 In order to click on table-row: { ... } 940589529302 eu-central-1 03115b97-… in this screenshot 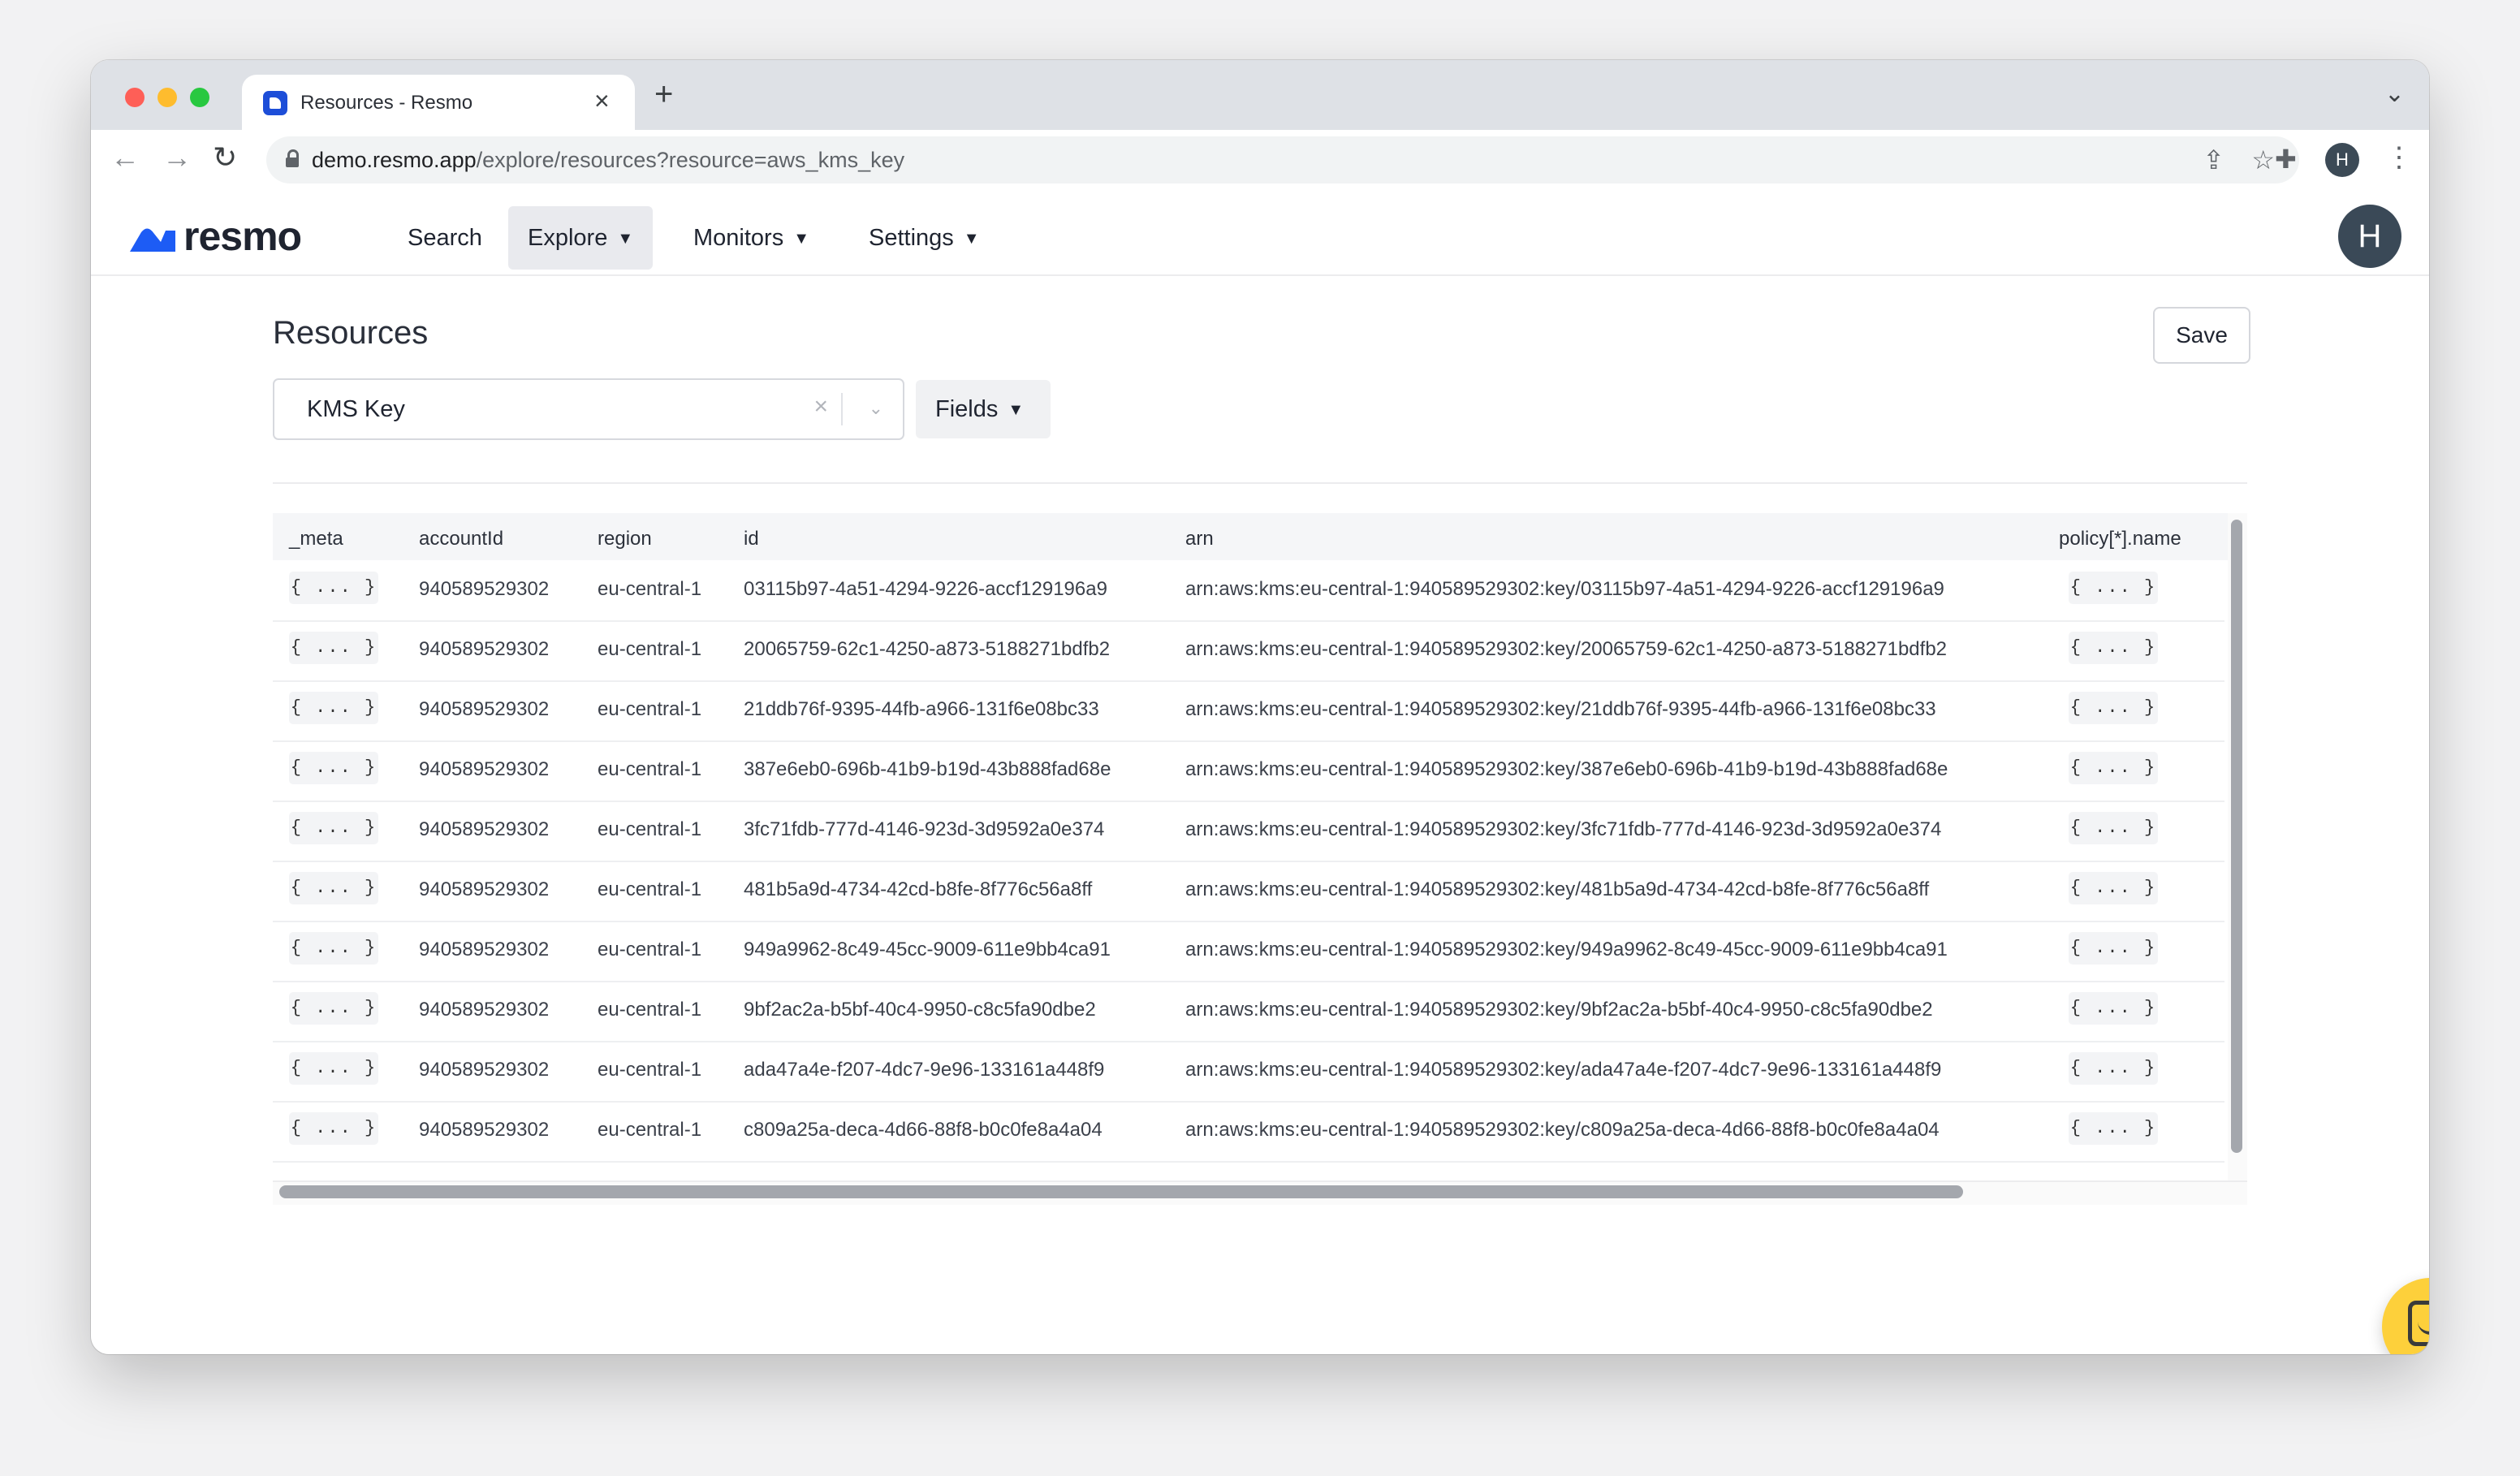, I will do `click(1248, 591)`.